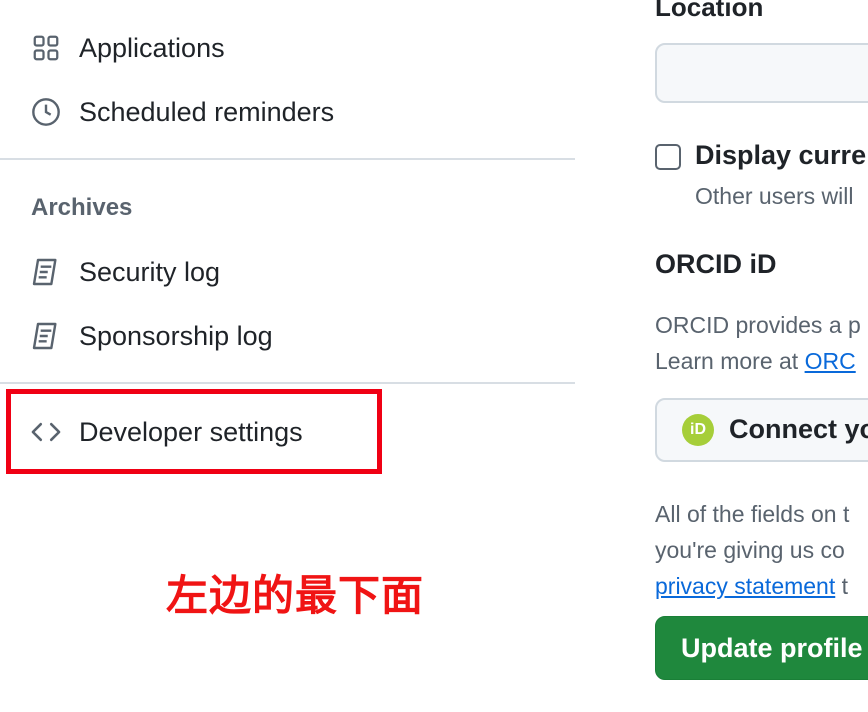 This screenshot has width=868, height=712. I want to click on orcid-desc-line: Learn more at ORC, so click(758, 361).